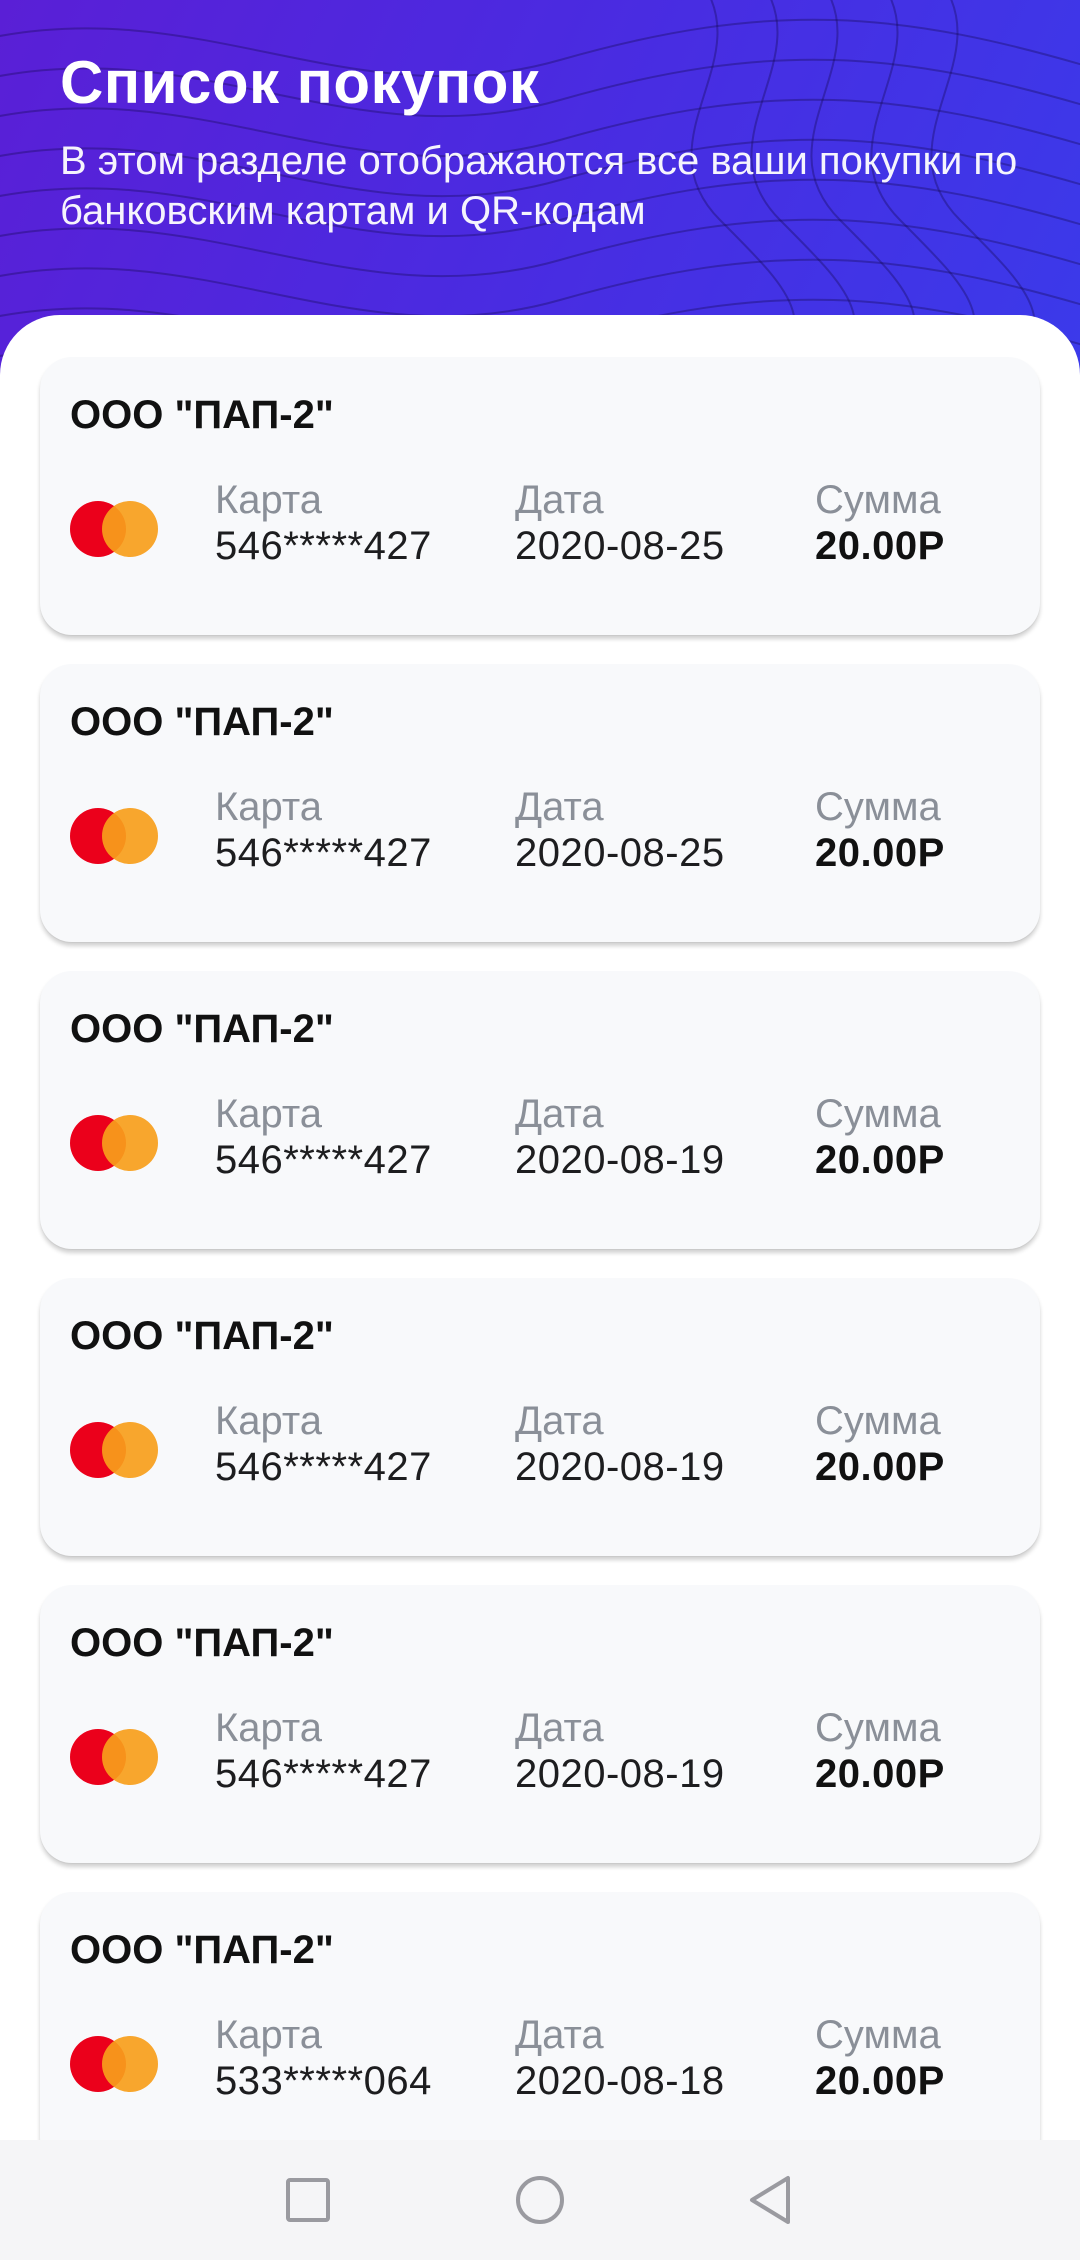  I want to click on square-icon, so click(308, 2200).